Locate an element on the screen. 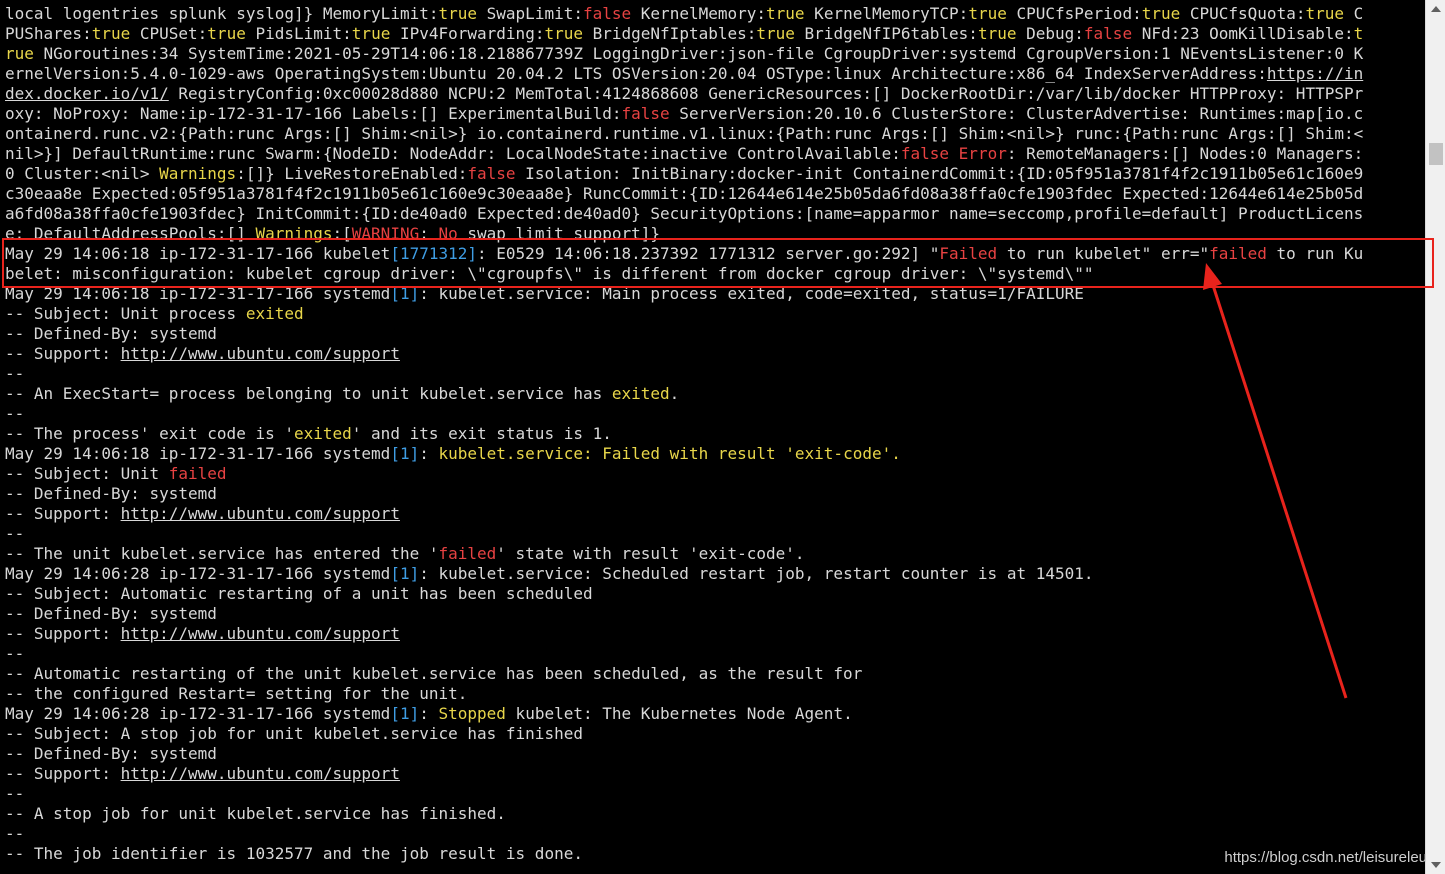 The width and height of the screenshot is (1445, 874). terminal-text: BridgeNfIP6tables: is located at coordinates (886, 33).